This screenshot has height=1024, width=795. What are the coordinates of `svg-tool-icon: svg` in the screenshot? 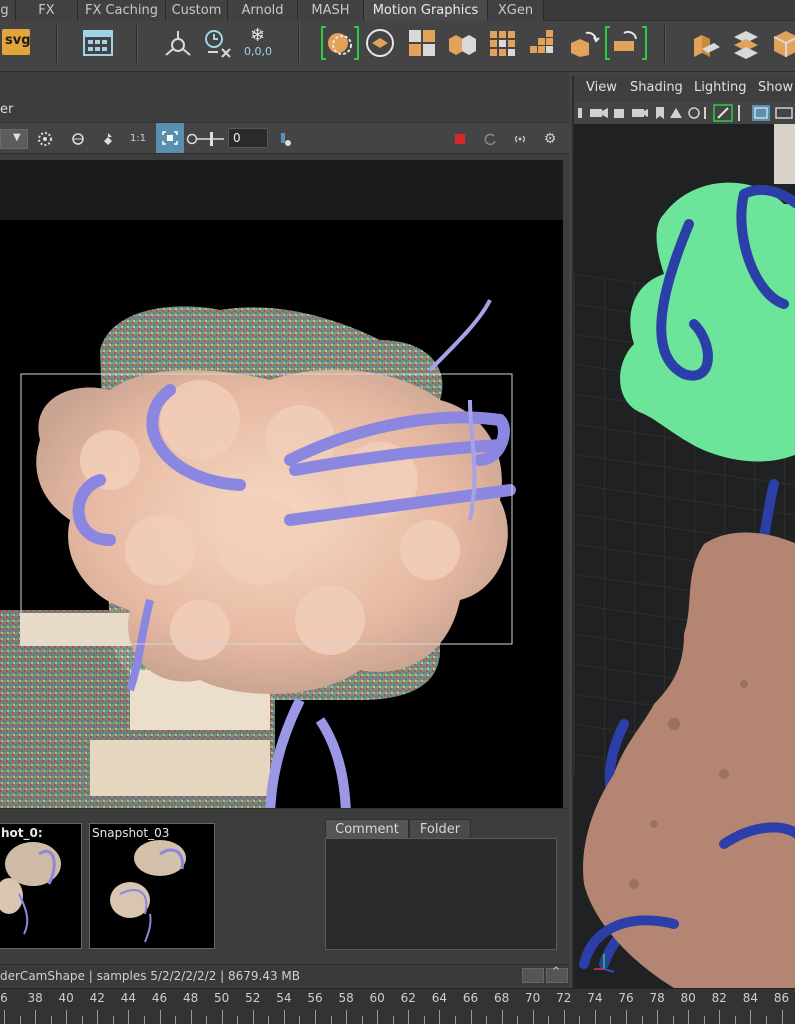 It's located at (16, 42).